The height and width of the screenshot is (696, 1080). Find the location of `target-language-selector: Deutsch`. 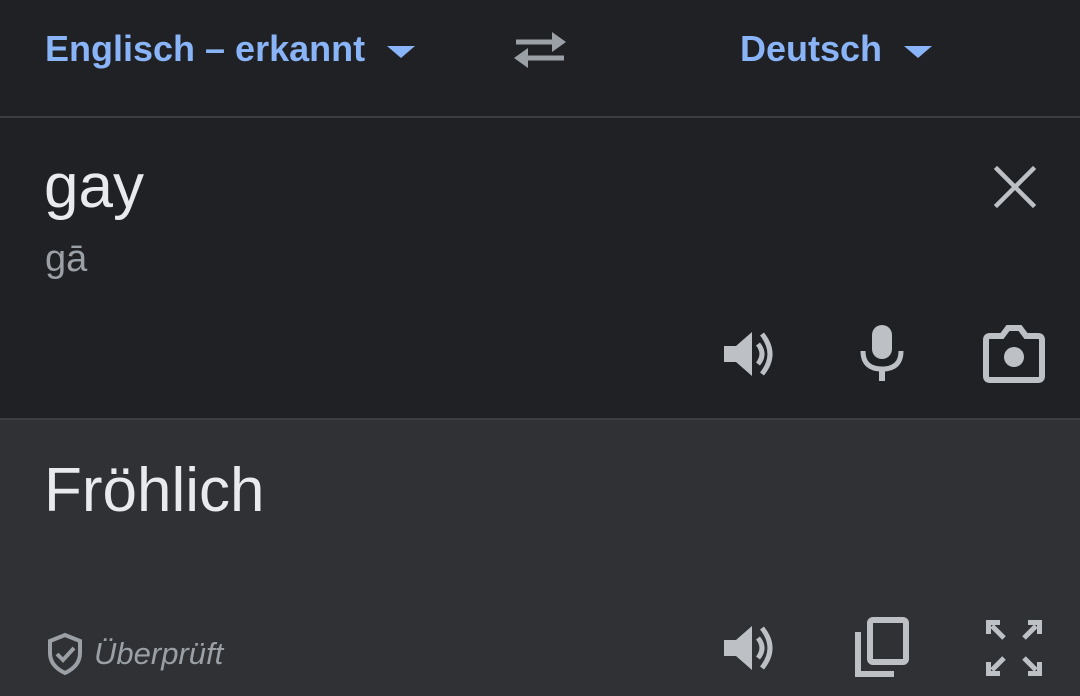

target-language-selector: Deutsch is located at coordinates (836, 49).